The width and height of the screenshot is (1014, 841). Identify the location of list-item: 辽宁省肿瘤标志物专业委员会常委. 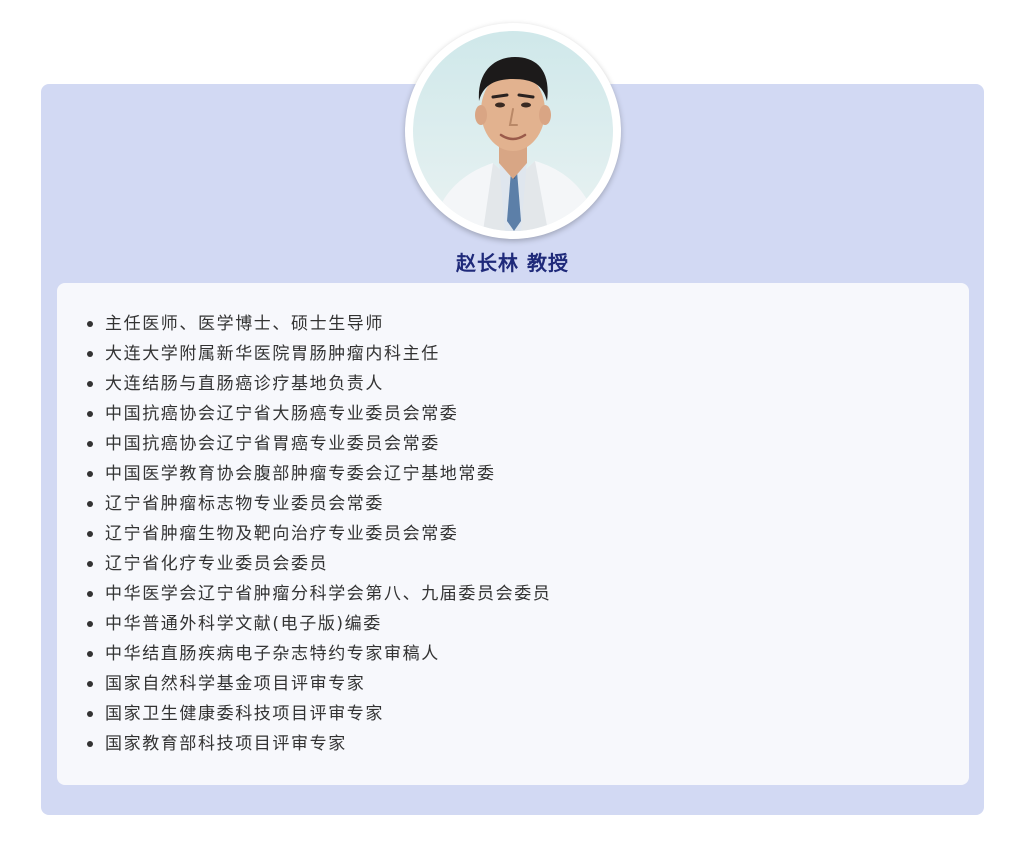
(319, 504).